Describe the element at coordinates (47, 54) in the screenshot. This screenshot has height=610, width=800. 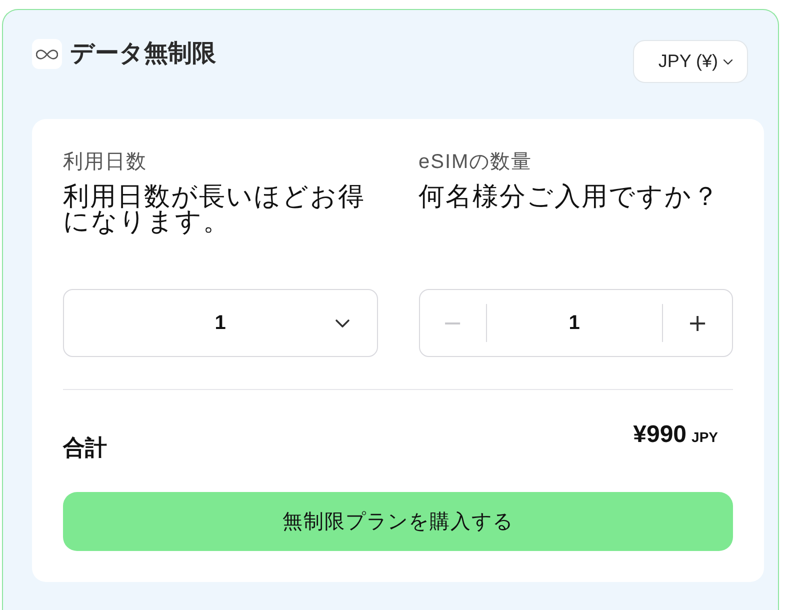
I see `infinity-icon` at that location.